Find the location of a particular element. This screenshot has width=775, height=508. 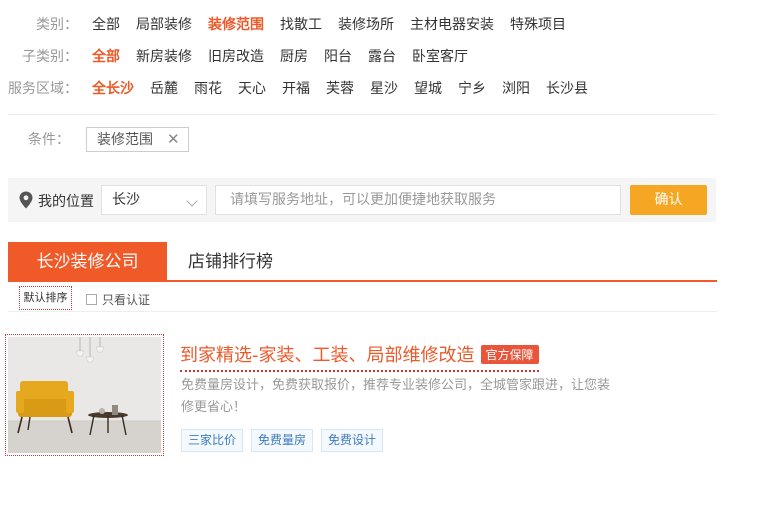

checkbox-icon is located at coordinates (91, 299).